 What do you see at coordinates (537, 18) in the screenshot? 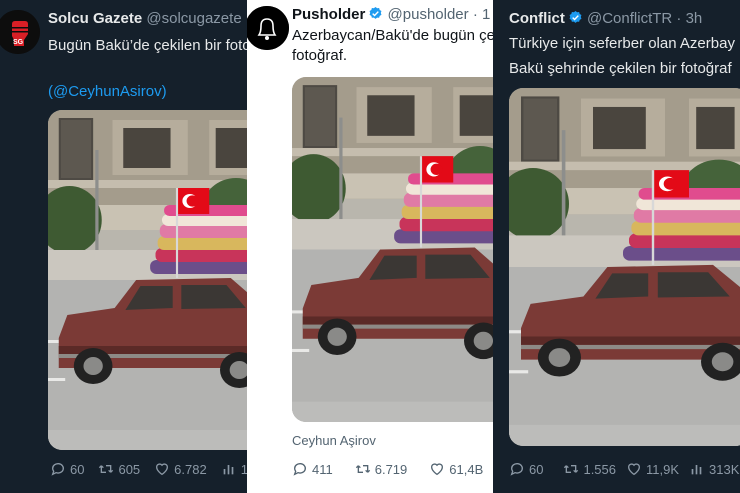
I see `author-name: Conflict` at bounding box center [537, 18].